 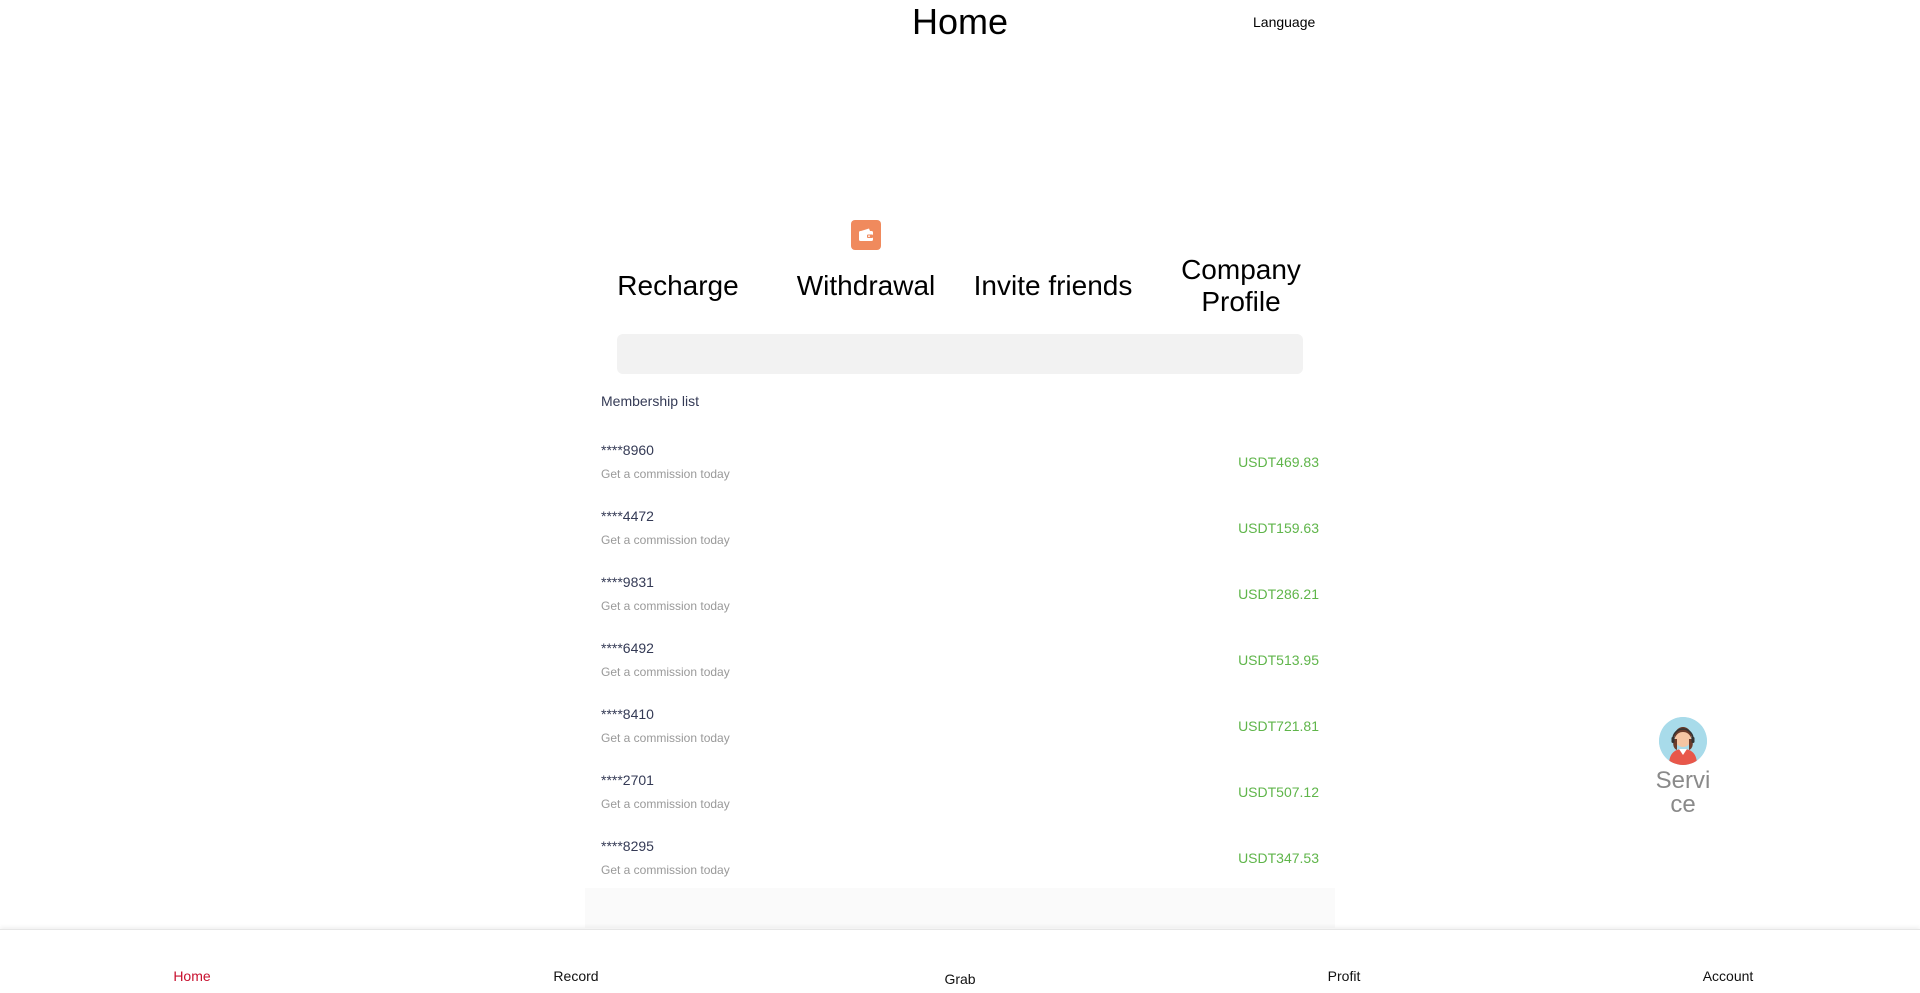 I want to click on tab-home: Home, so click(x=191, y=976).